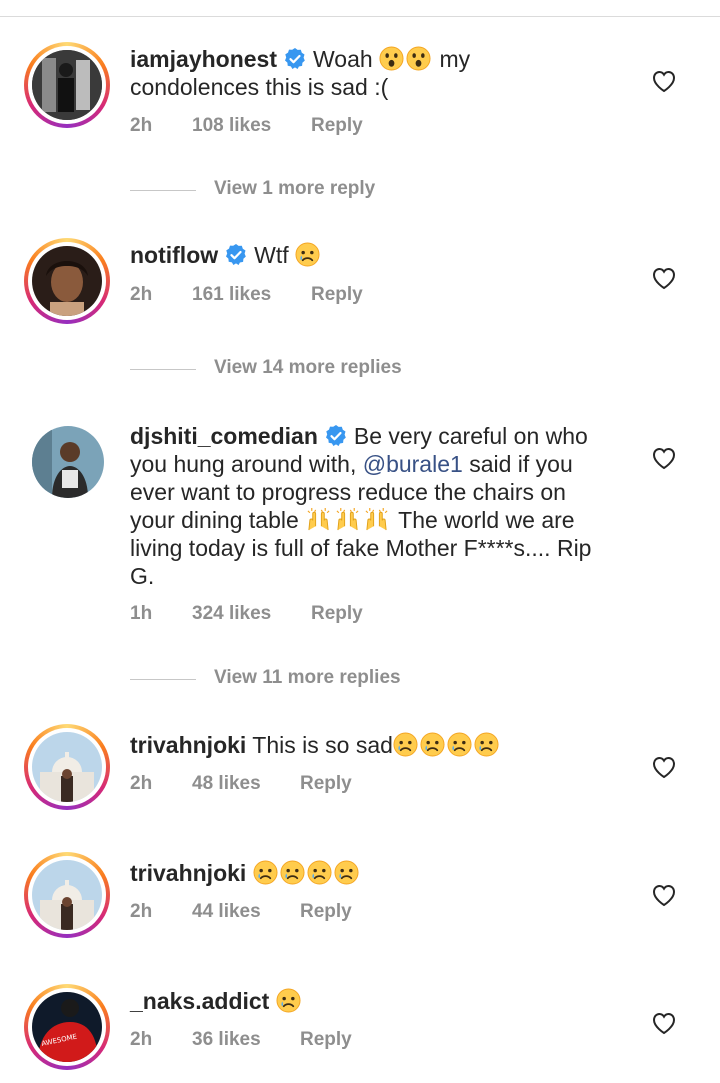 This screenshot has height=1083, width=720. Describe the element at coordinates (243, 464) in the screenshot. I see `comment-body: you hung around with,` at that location.